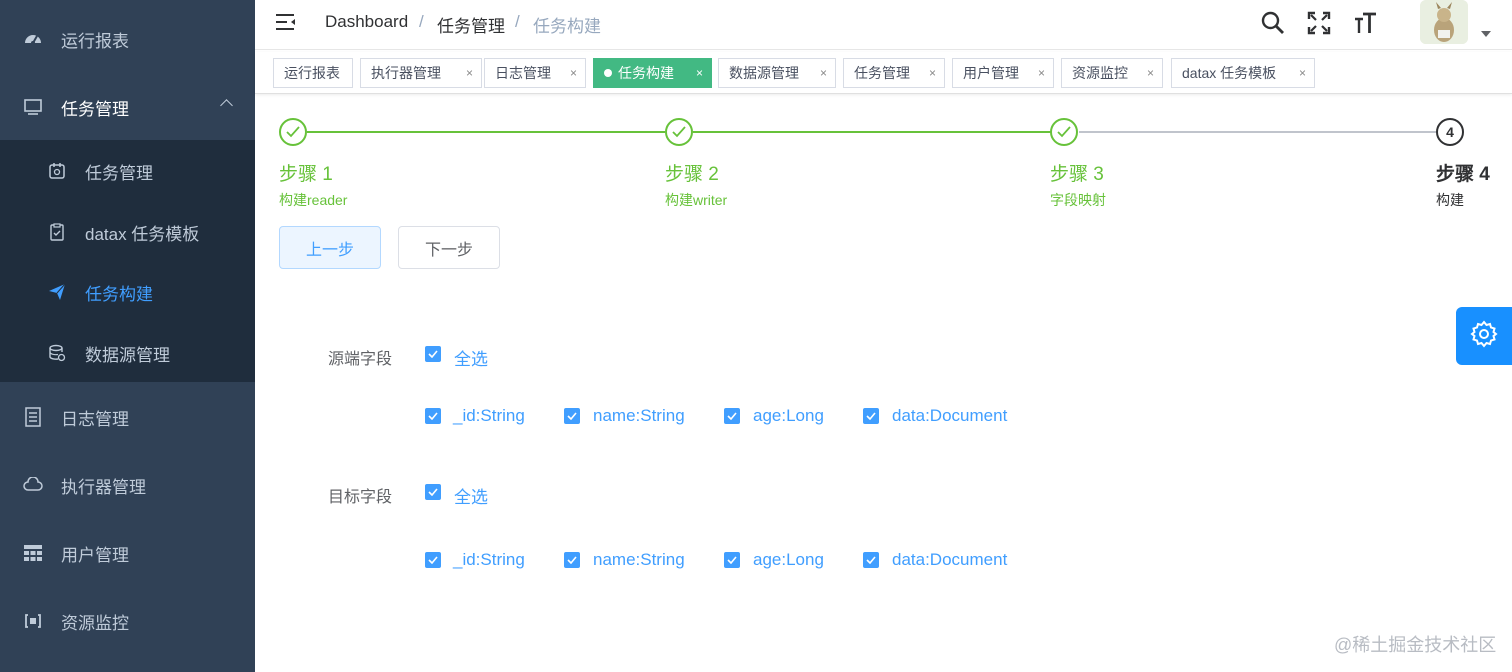  Describe the element at coordinates (95, 623) in the screenshot. I see `sidebar-item-label: 资源监控` at that location.